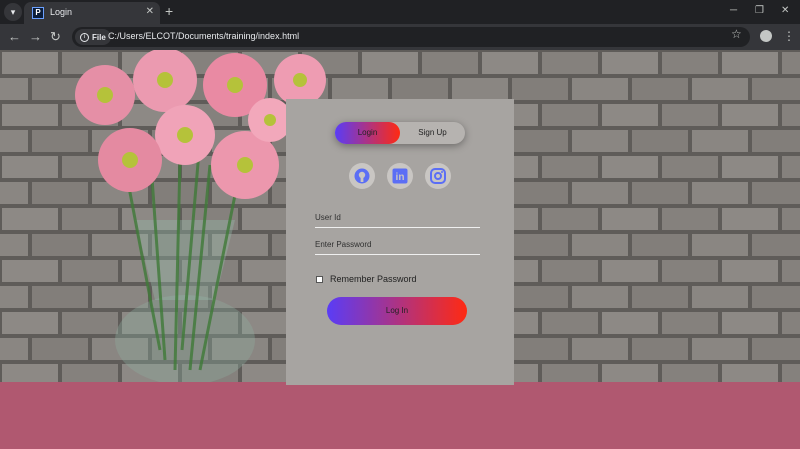 Image resolution: width=800 pixels, height=449 pixels. I want to click on info-icon: i, so click(84, 37).